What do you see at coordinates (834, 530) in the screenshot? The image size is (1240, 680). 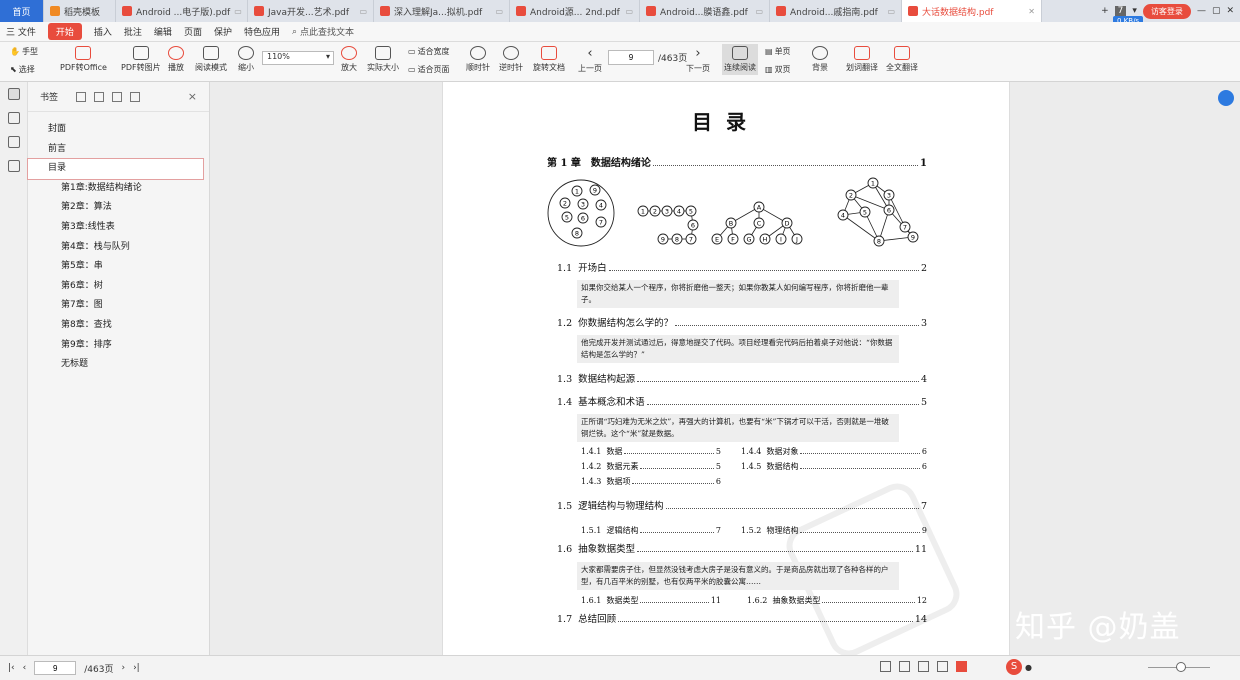 I see `toc-sub-1-5-2: 1.5.2 物理结构 9` at bounding box center [834, 530].